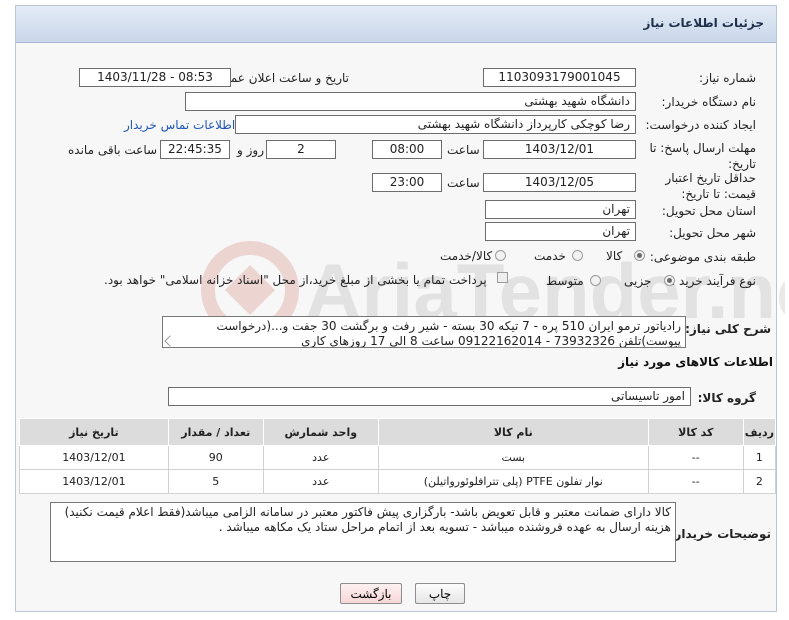 The height and width of the screenshot is (620, 789). Describe the element at coordinates (301, 149) in the screenshot. I see `days-remaining-field: 2` at that location.